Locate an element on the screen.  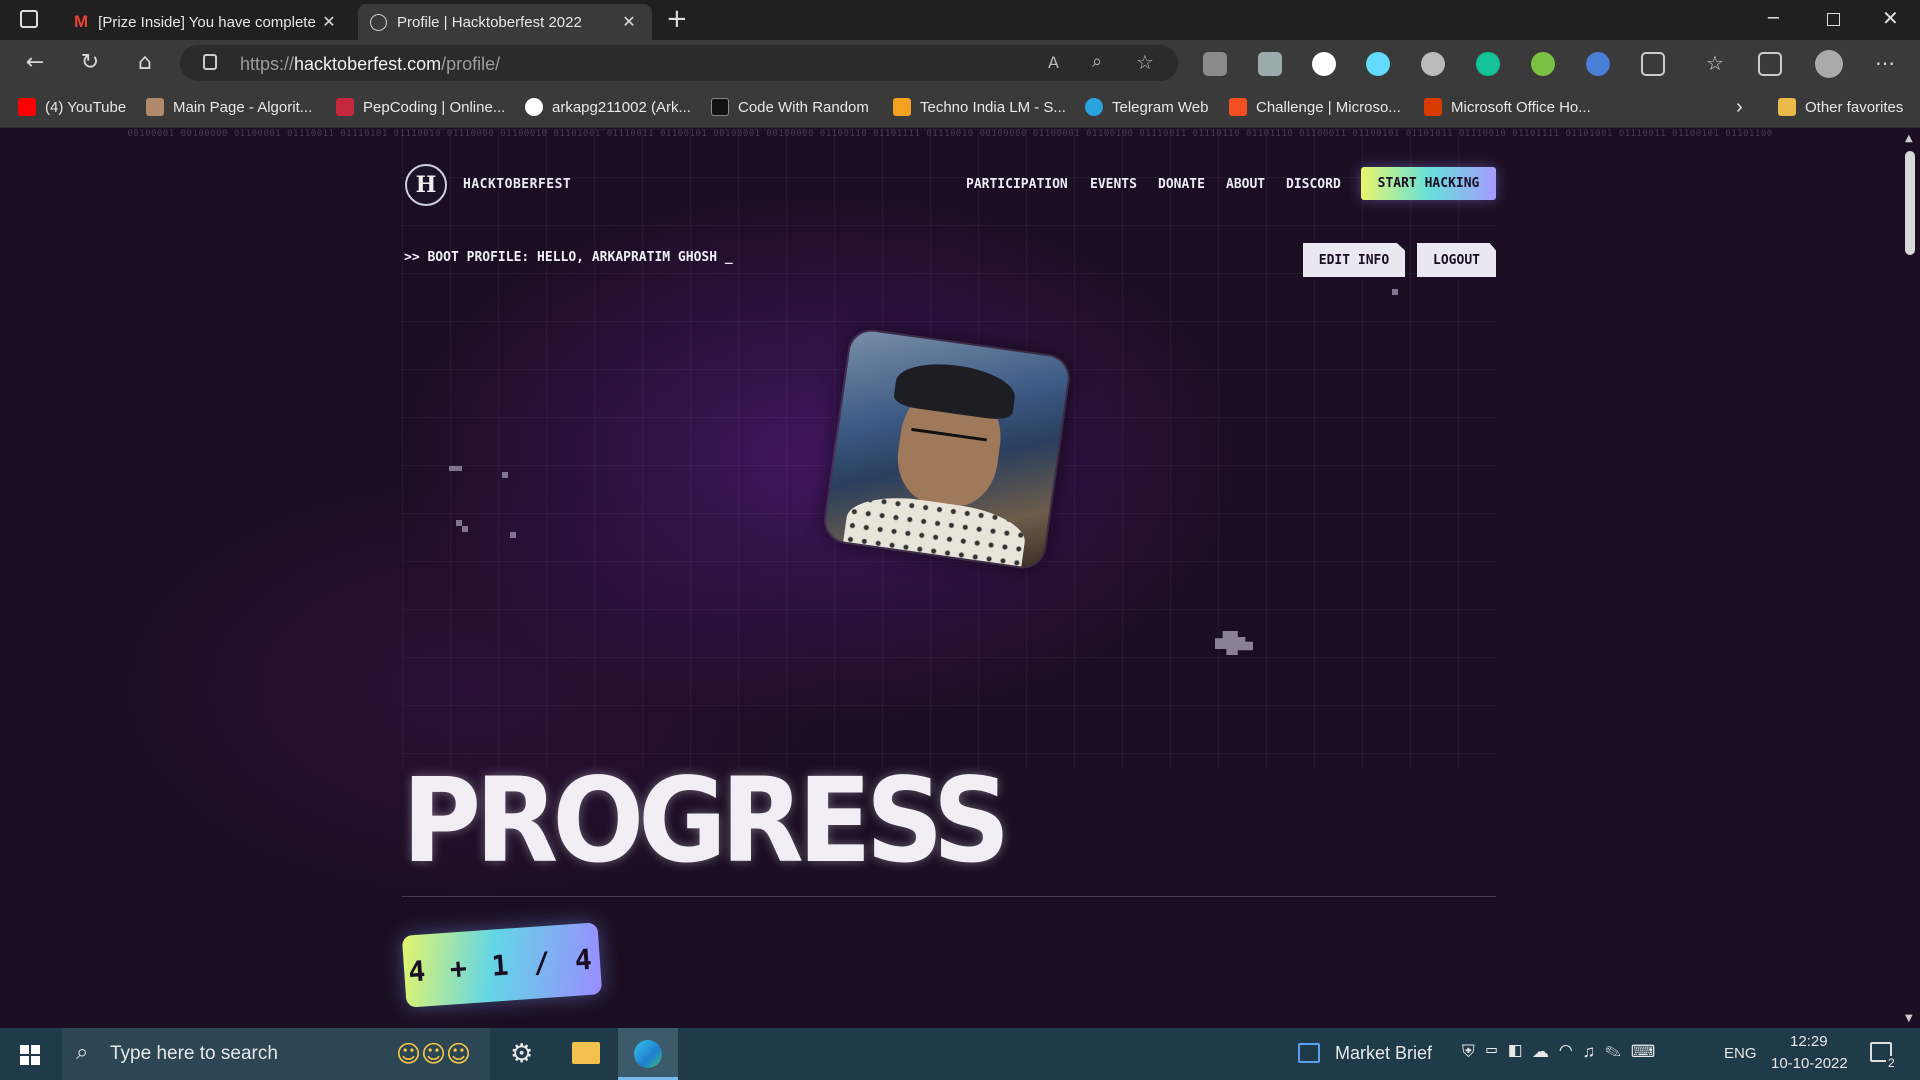
tab-title: Profile | Hacktoberfest 2022 is located at coordinates (489, 22).